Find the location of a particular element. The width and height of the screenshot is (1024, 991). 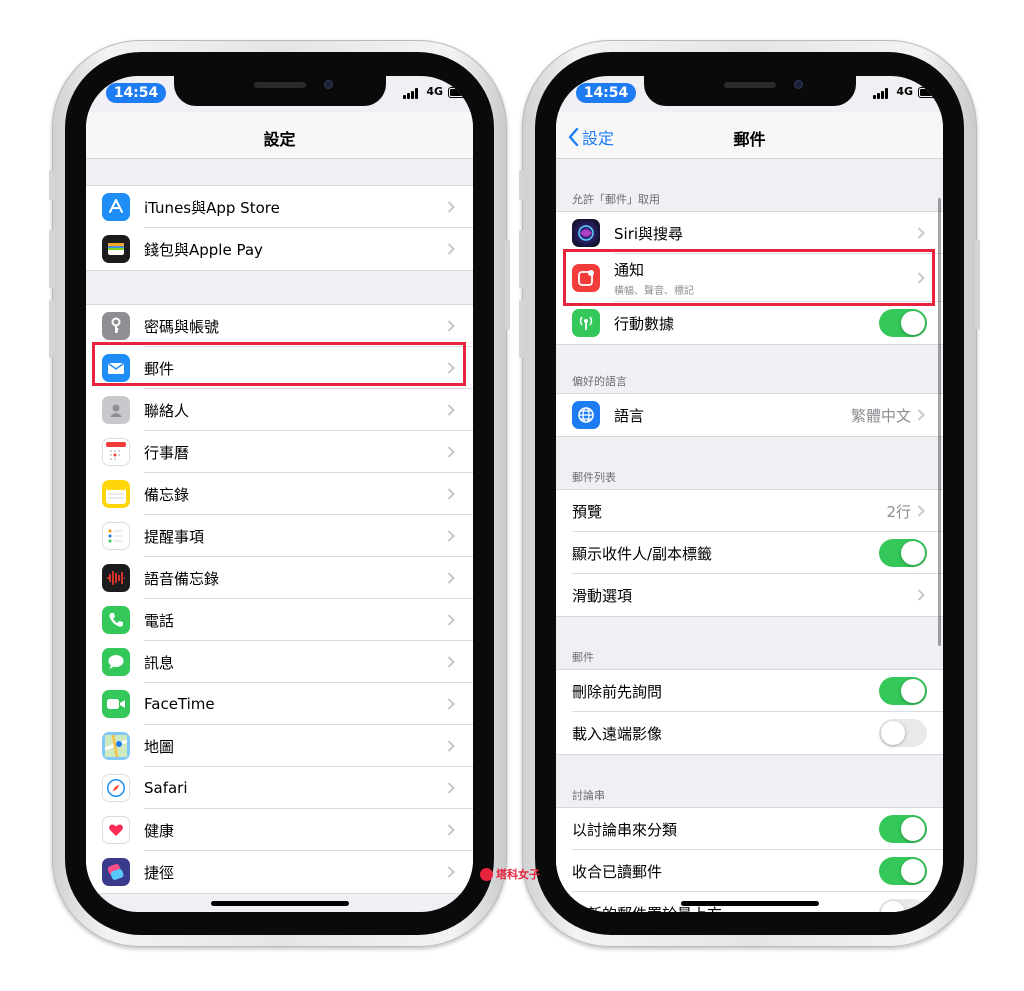

watermark-logo-icon is located at coordinates (486, 874).